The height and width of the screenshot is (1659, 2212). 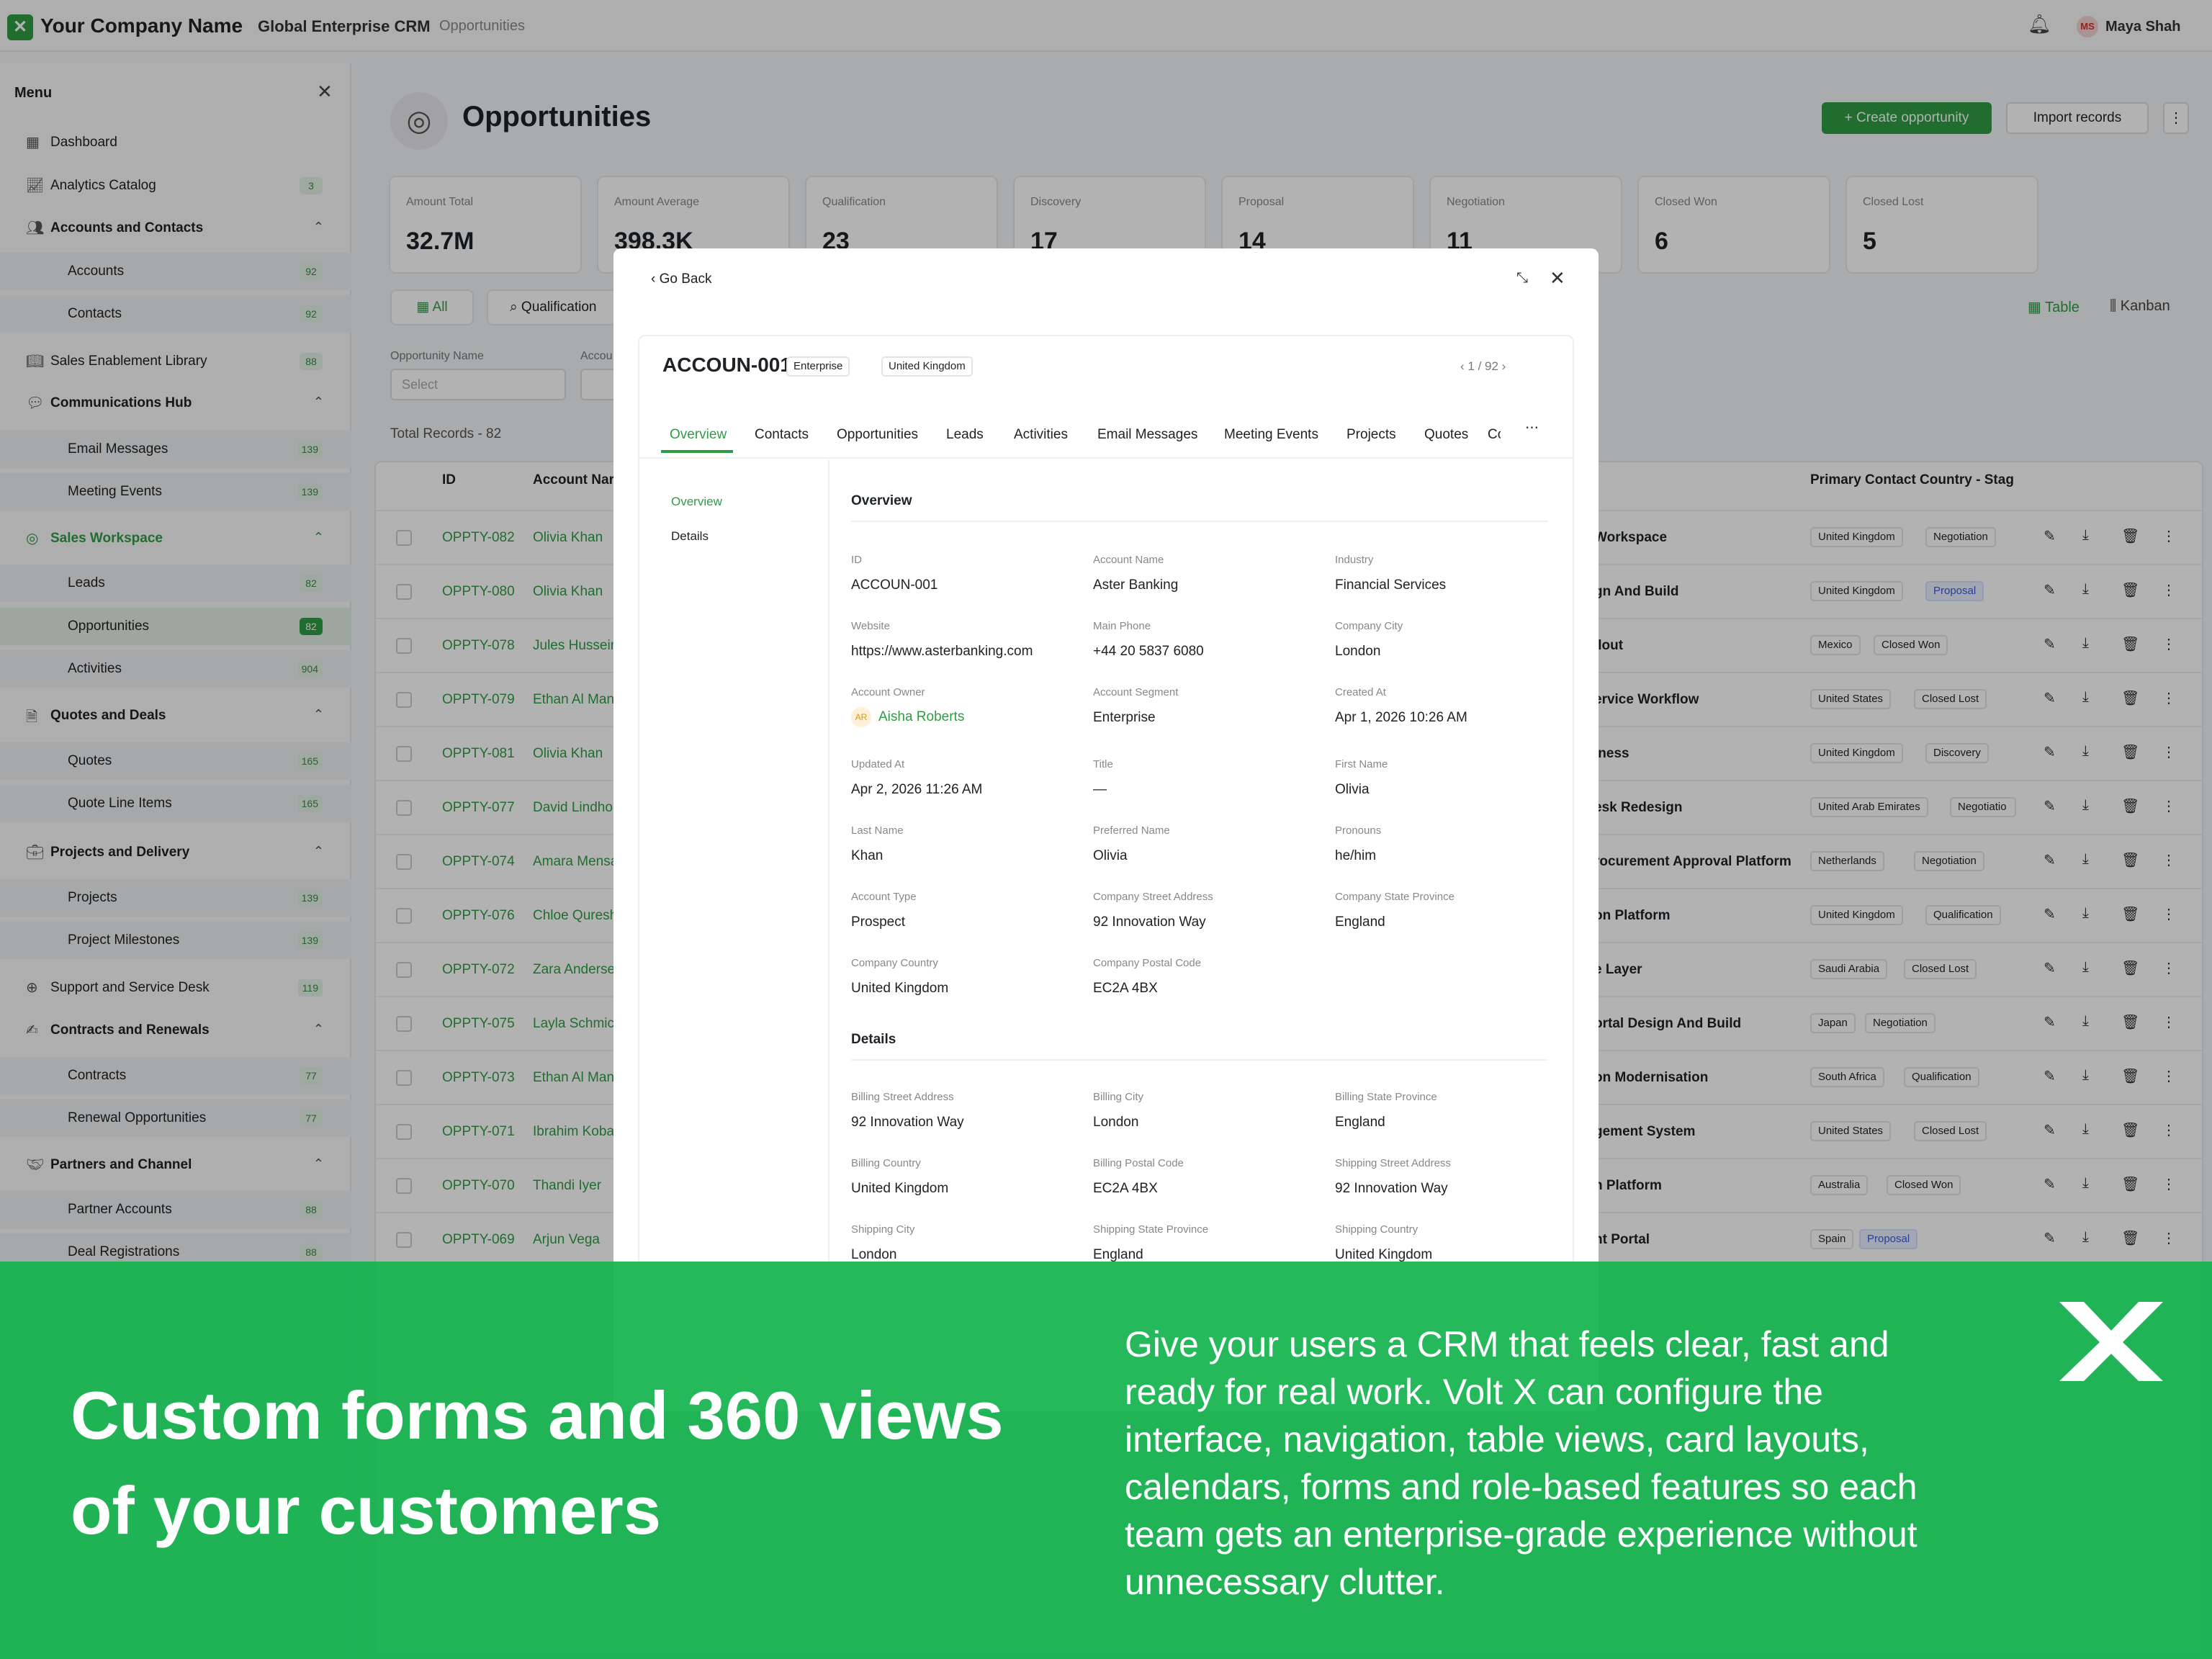 What do you see at coordinates (877, 844) in the screenshot?
I see `field-last-name: Last Name Khan` at bounding box center [877, 844].